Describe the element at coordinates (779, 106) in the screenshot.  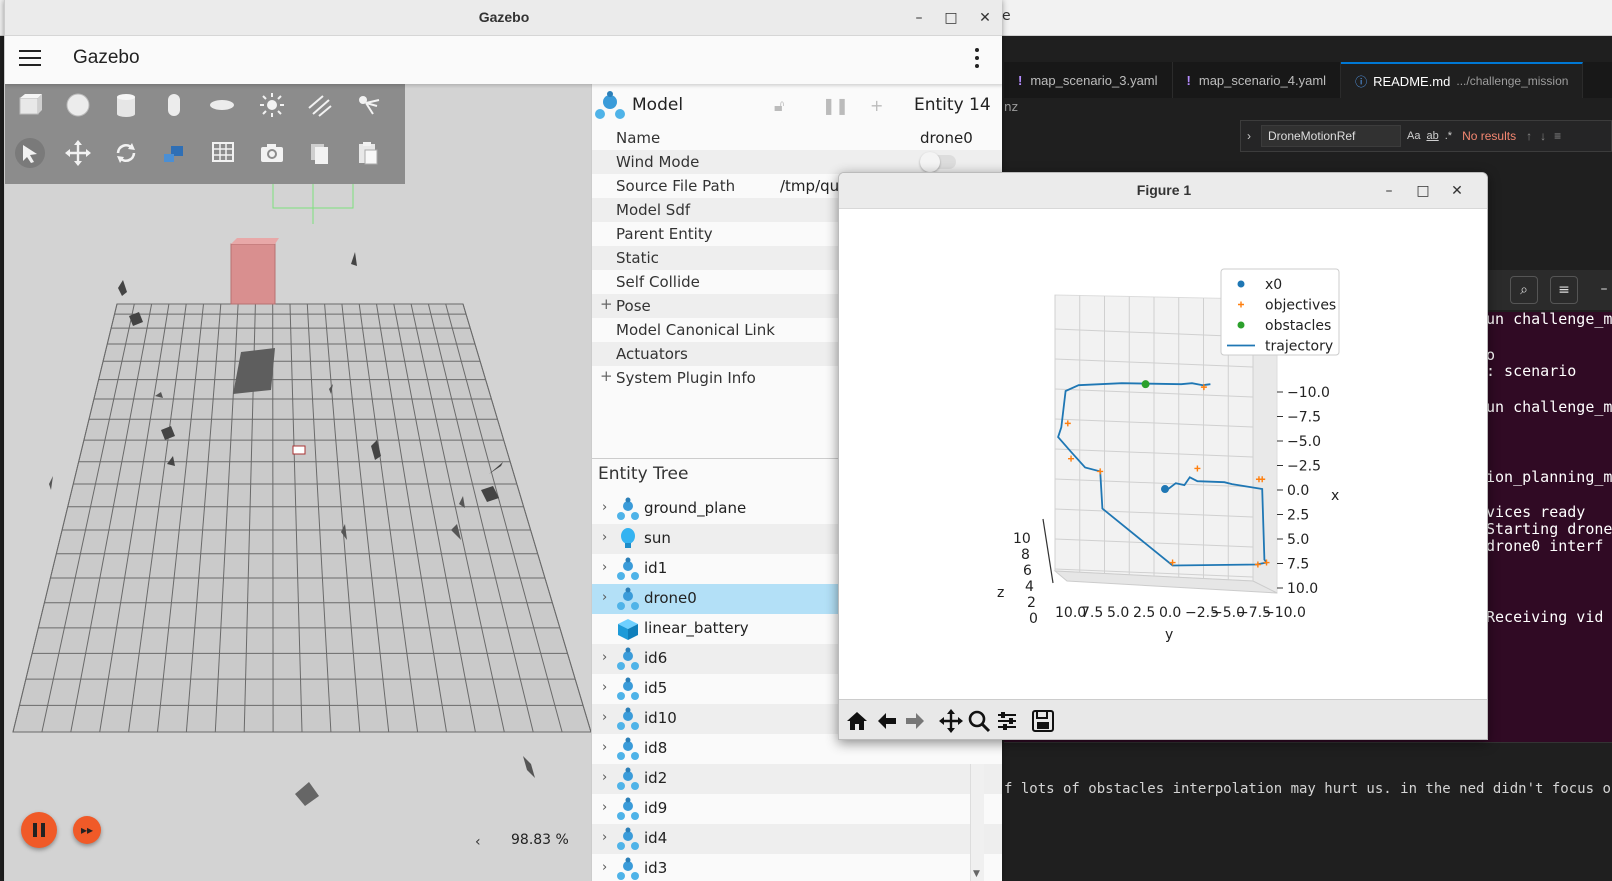
I see `lock-icon: 🔓︎` at that location.